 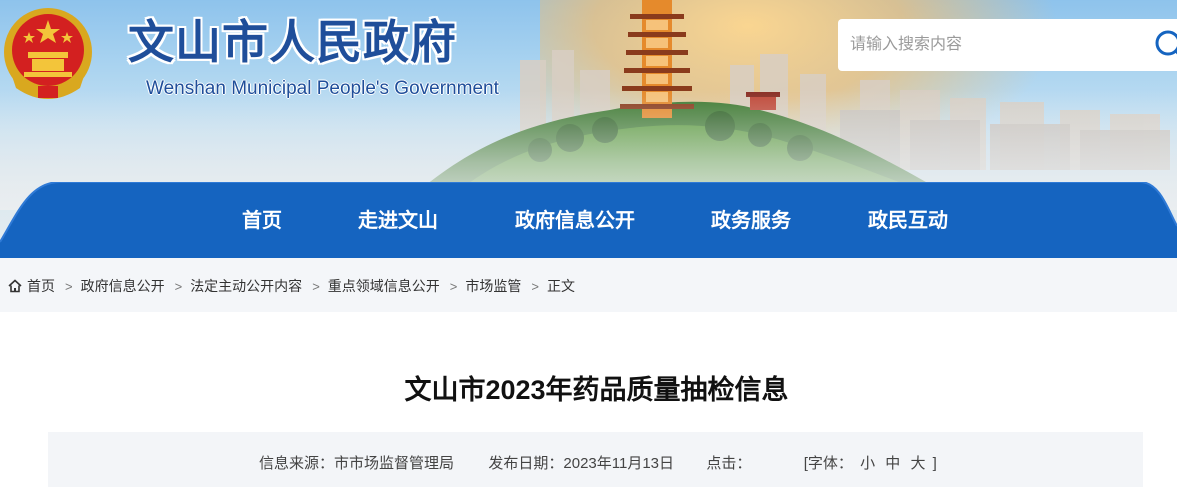 What do you see at coordinates (15, 286) in the screenshot?
I see `home-icon` at bounding box center [15, 286].